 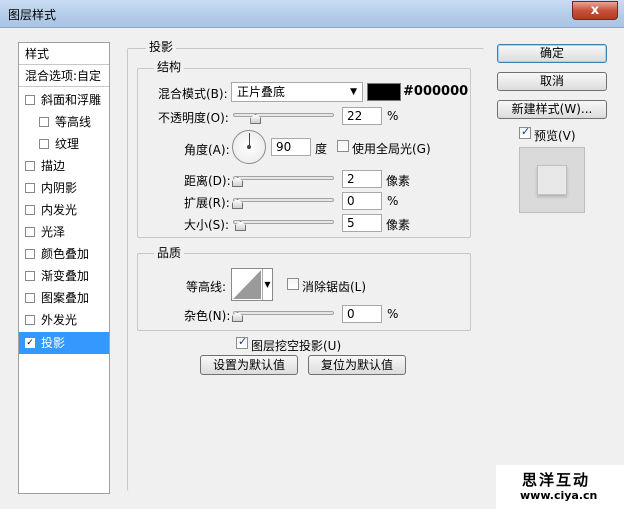 I want to click on style-item-stroke: 描边, so click(x=64, y=166).